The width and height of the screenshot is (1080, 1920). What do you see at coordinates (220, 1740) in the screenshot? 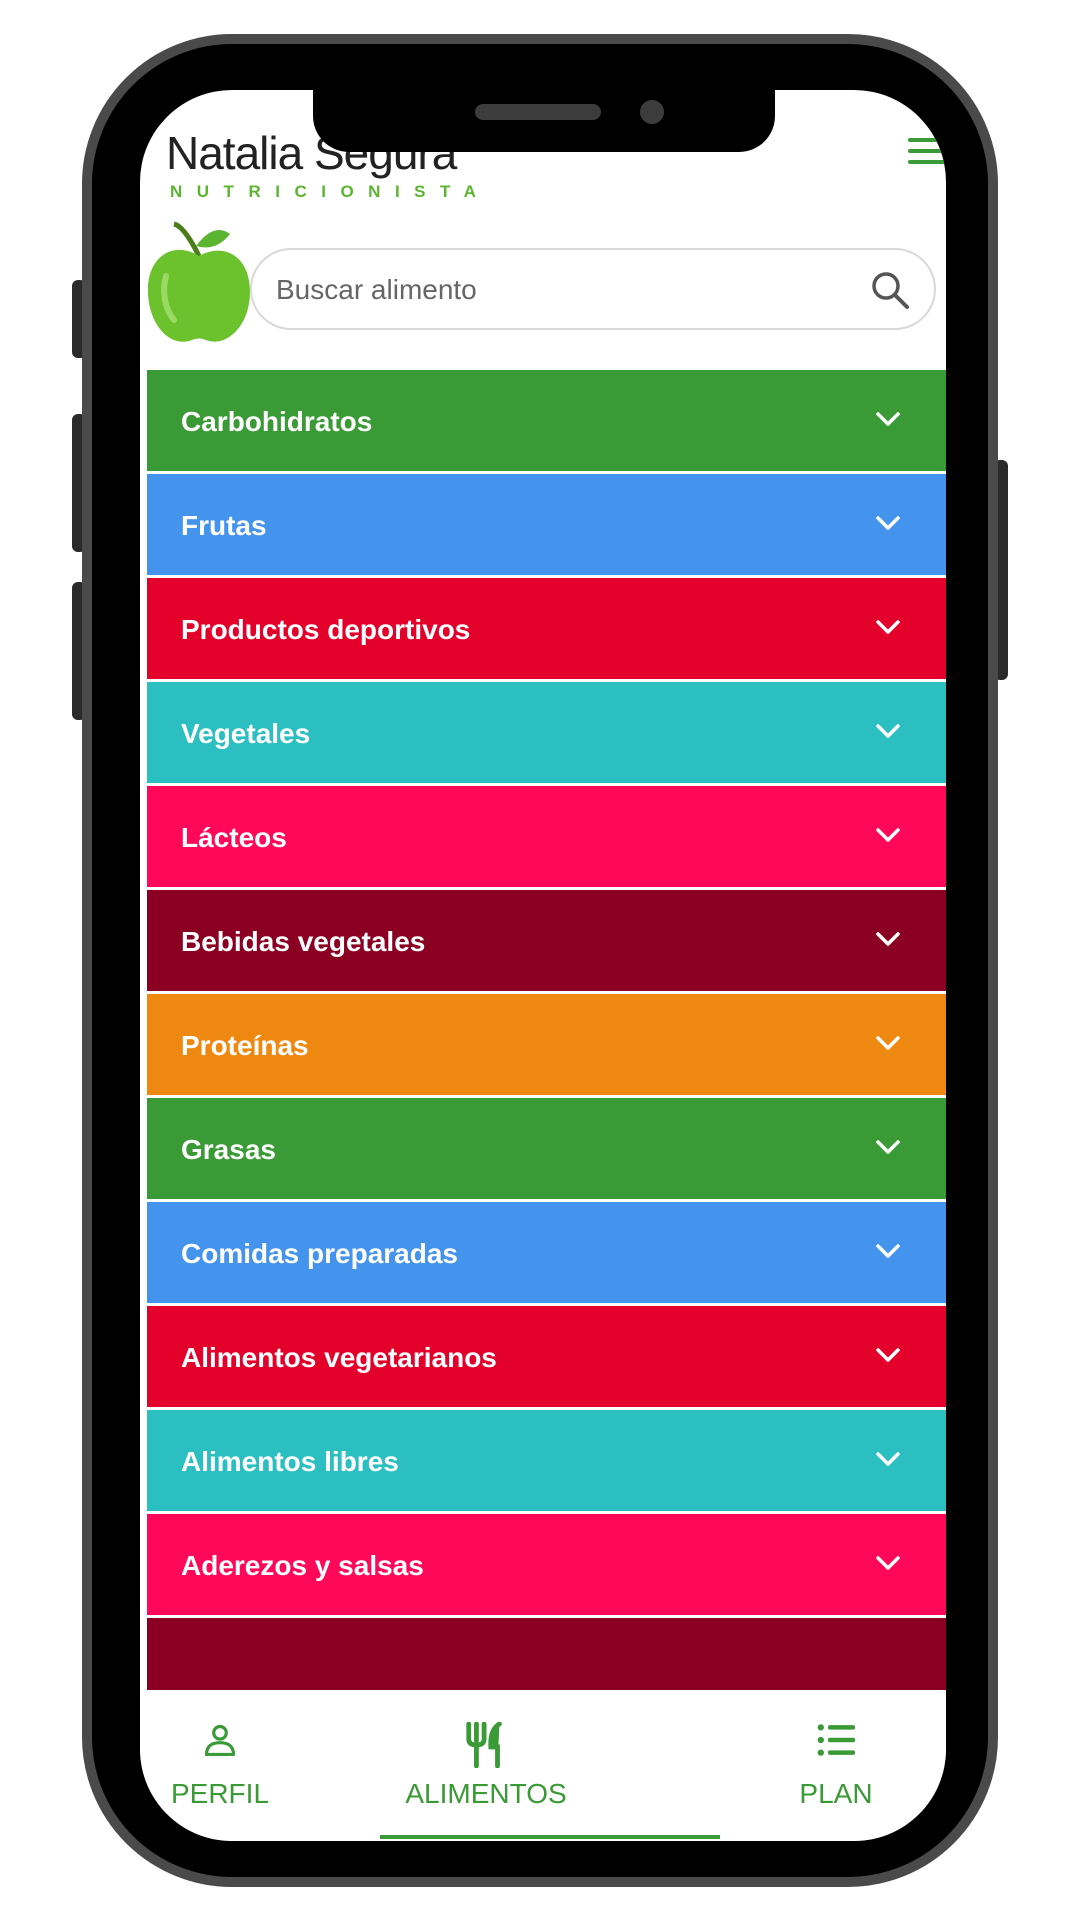
I see `person-icon` at bounding box center [220, 1740].